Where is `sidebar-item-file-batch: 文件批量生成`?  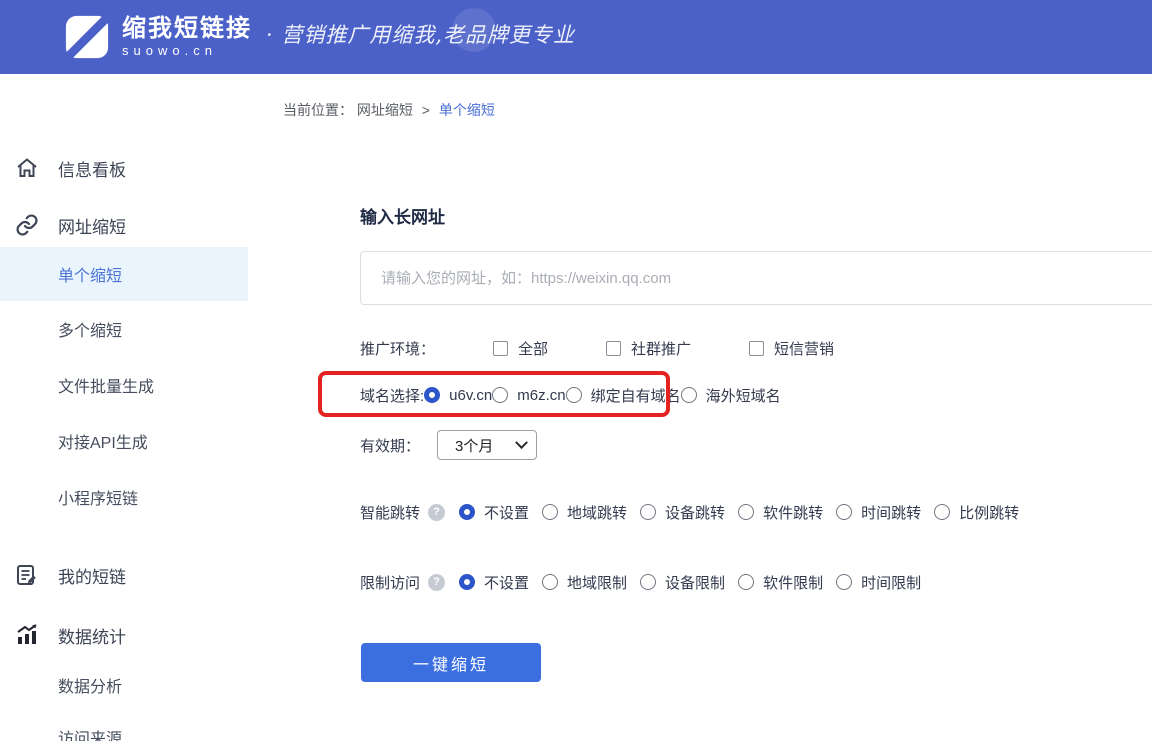 sidebar-item-file-batch: 文件批量生成 is located at coordinates (124, 385).